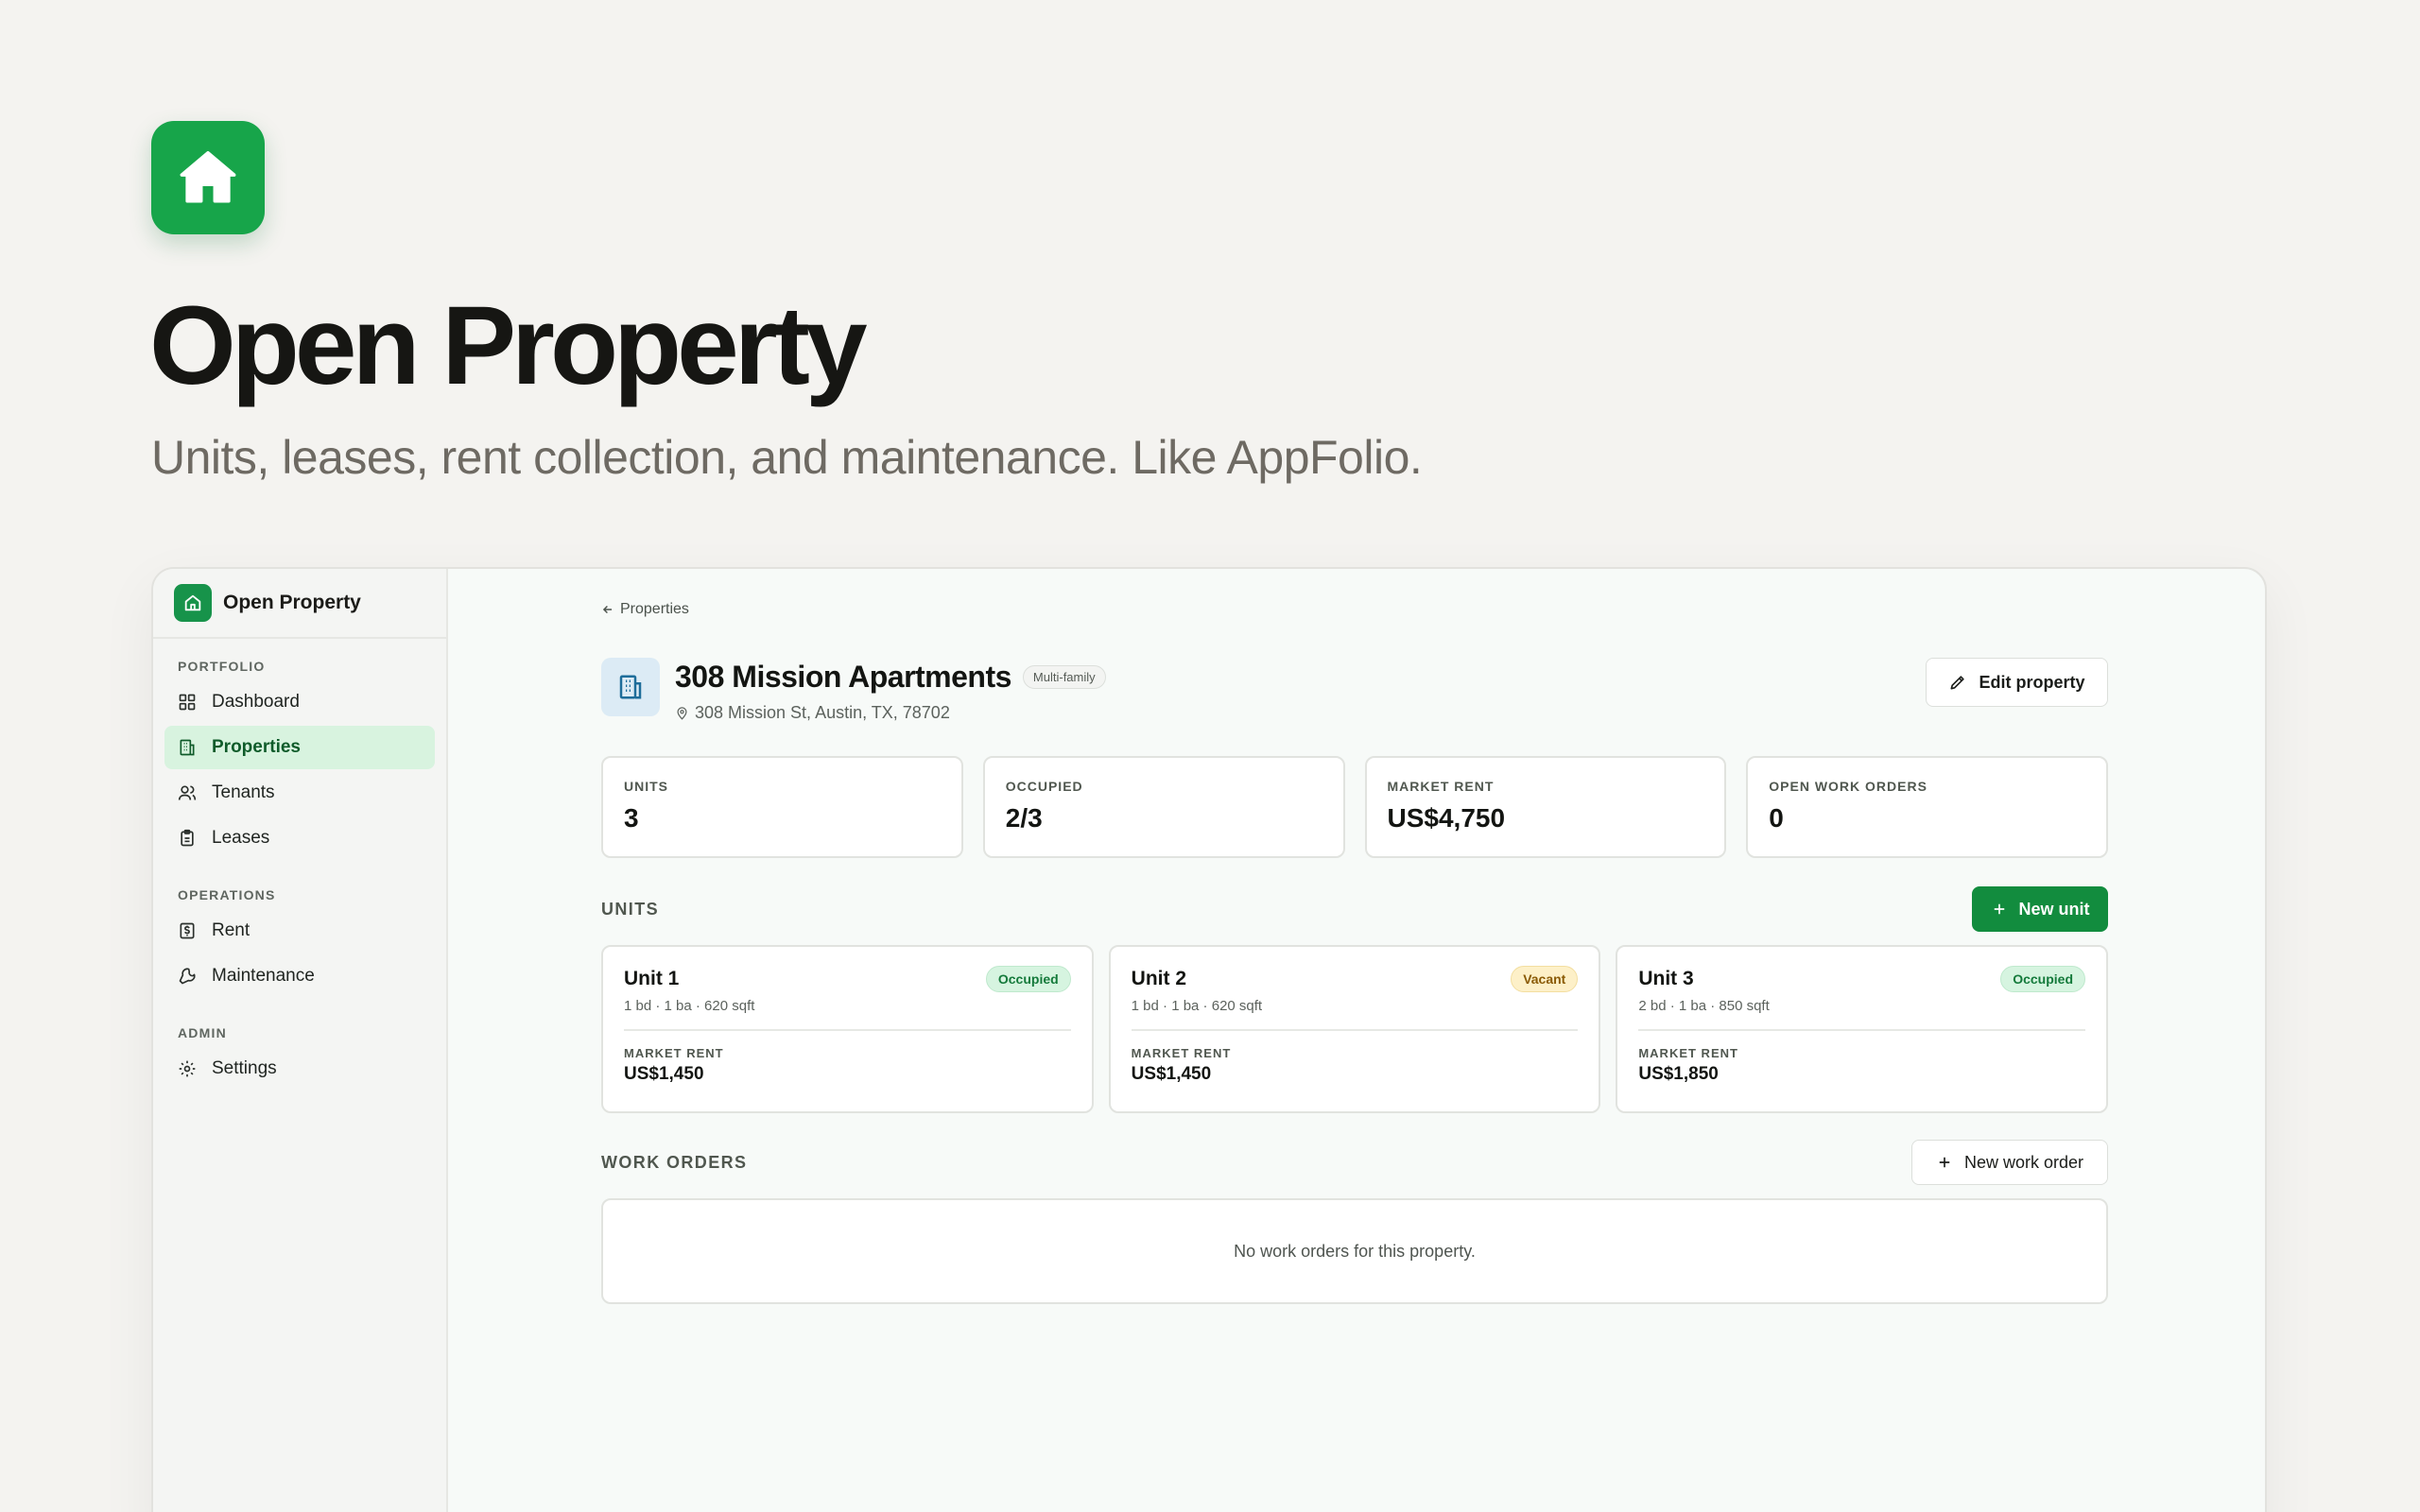 This screenshot has height=1512, width=2420. Describe the element at coordinates (187, 792) in the screenshot. I see `users-icon` at that location.